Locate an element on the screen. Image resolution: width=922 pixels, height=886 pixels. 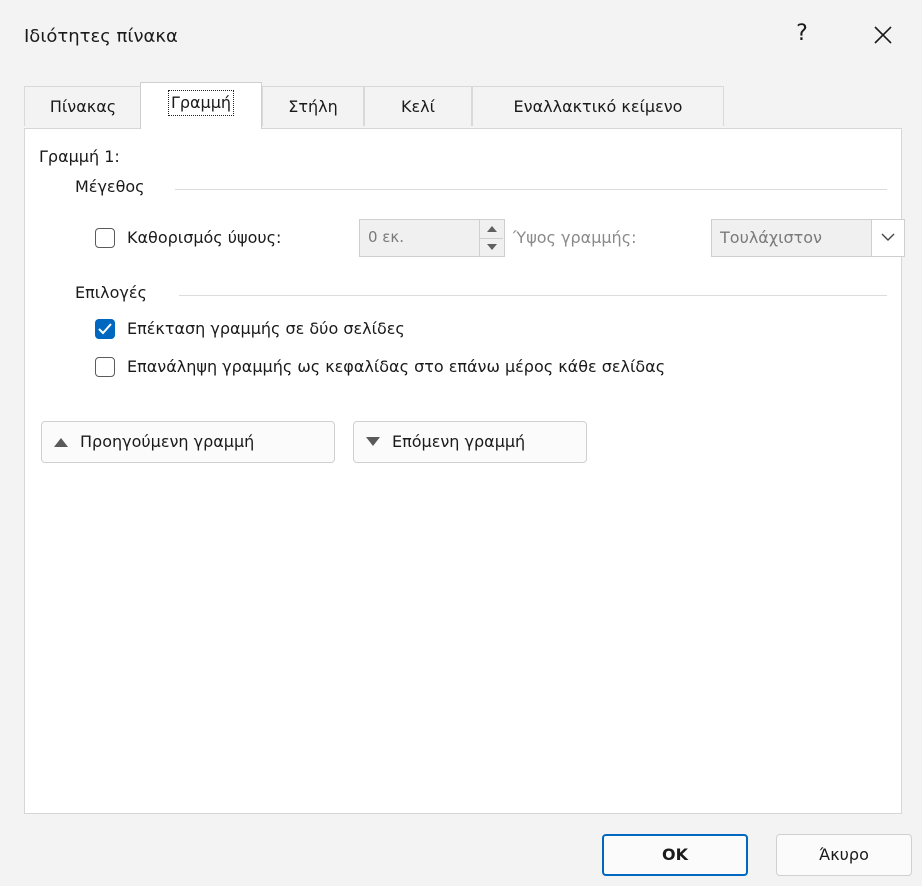
help-button: ? is located at coordinates (802, 34).